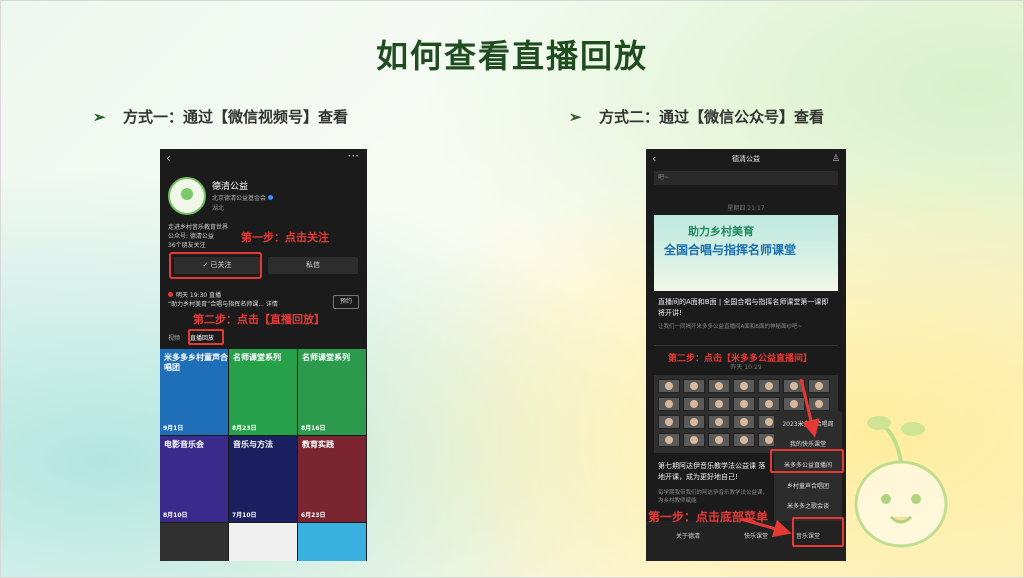 The height and width of the screenshot is (578, 1024). Describe the element at coordinates (187, 245) in the screenshot. I see `desc-line: 36个朋友关注` at that location.